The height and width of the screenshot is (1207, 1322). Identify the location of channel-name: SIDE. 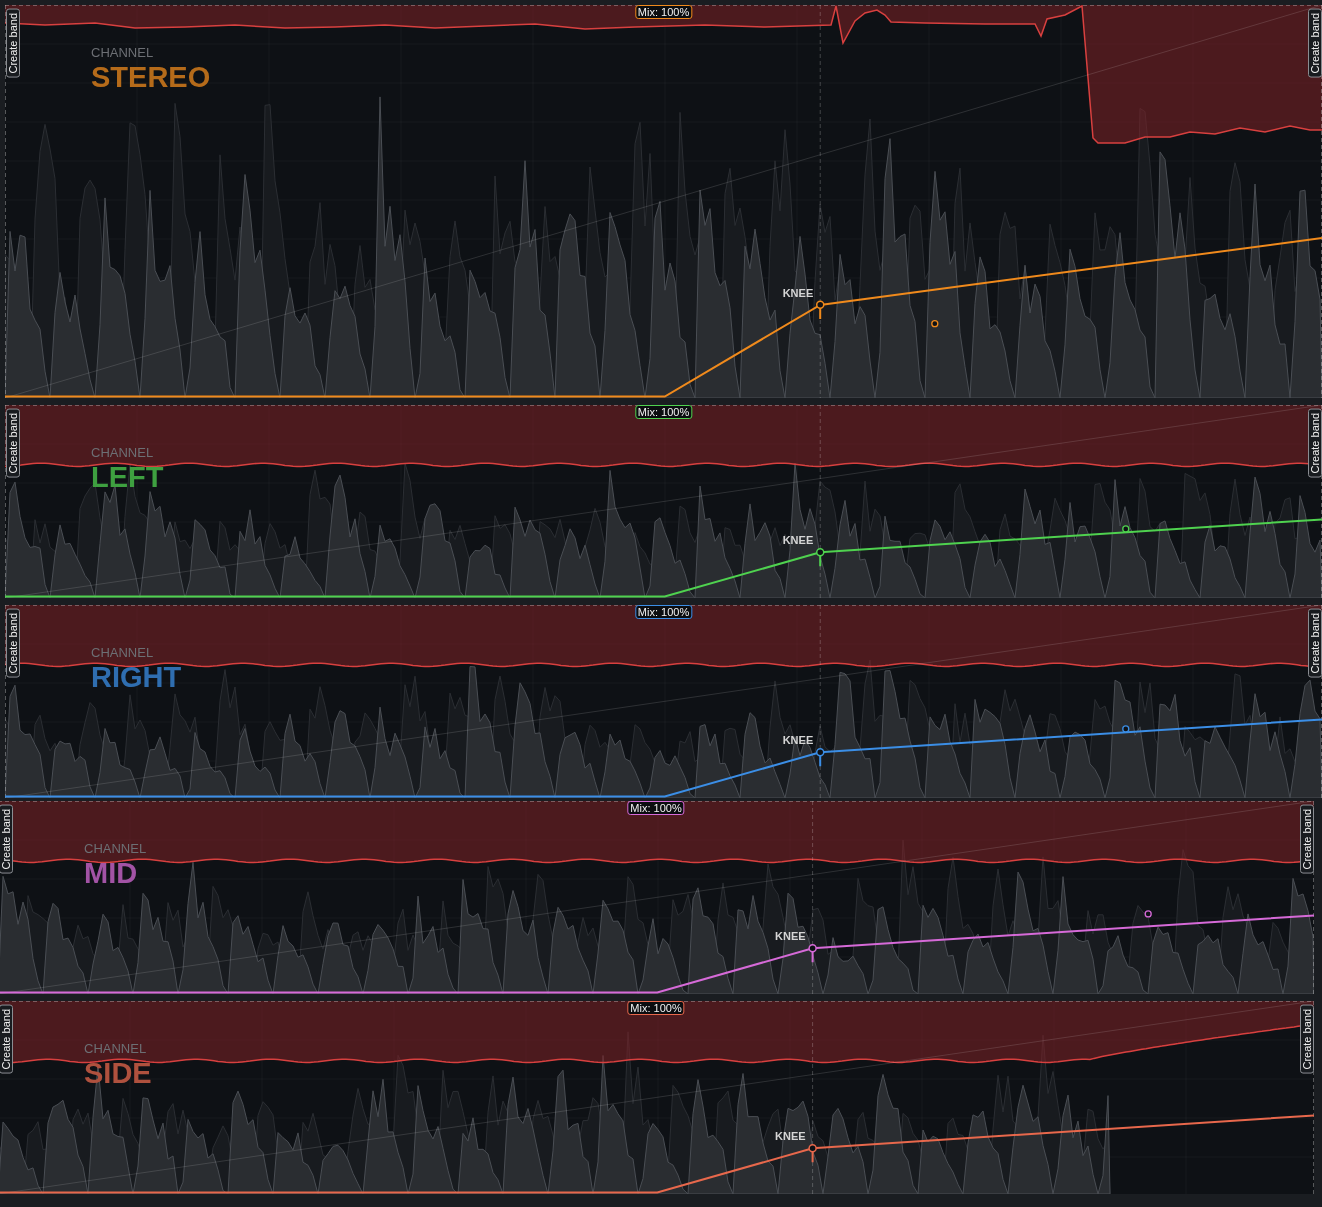
(118, 1073).